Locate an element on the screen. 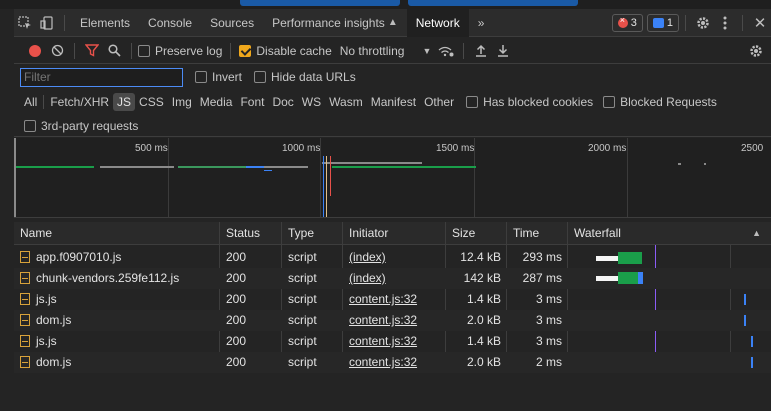 Image resolution: width=771 pixels, height=411 pixels. tab-performance-insights: Performance insights ▲ is located at coordinates (335, 23).